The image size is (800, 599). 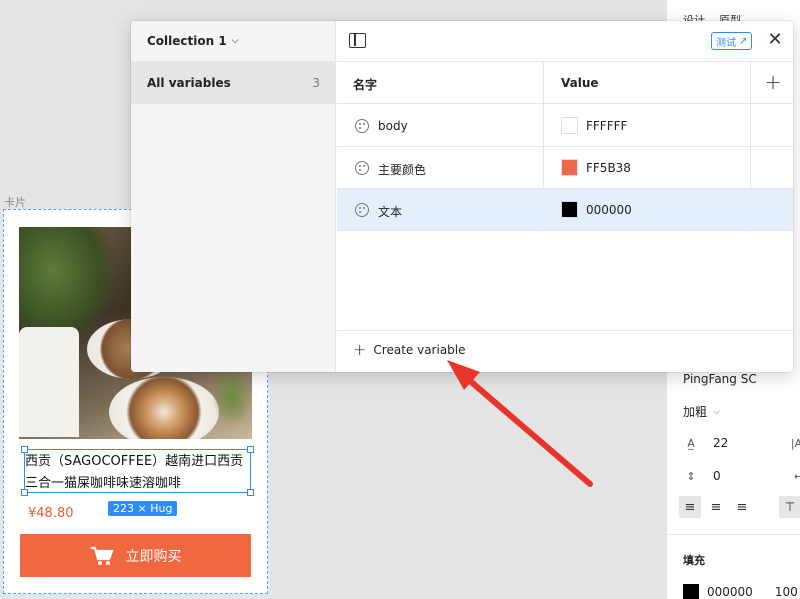 What do you see at coordinates (360, 349) in the screenshot?
I see `plus-icon: +` at bounding box center [360, 349].